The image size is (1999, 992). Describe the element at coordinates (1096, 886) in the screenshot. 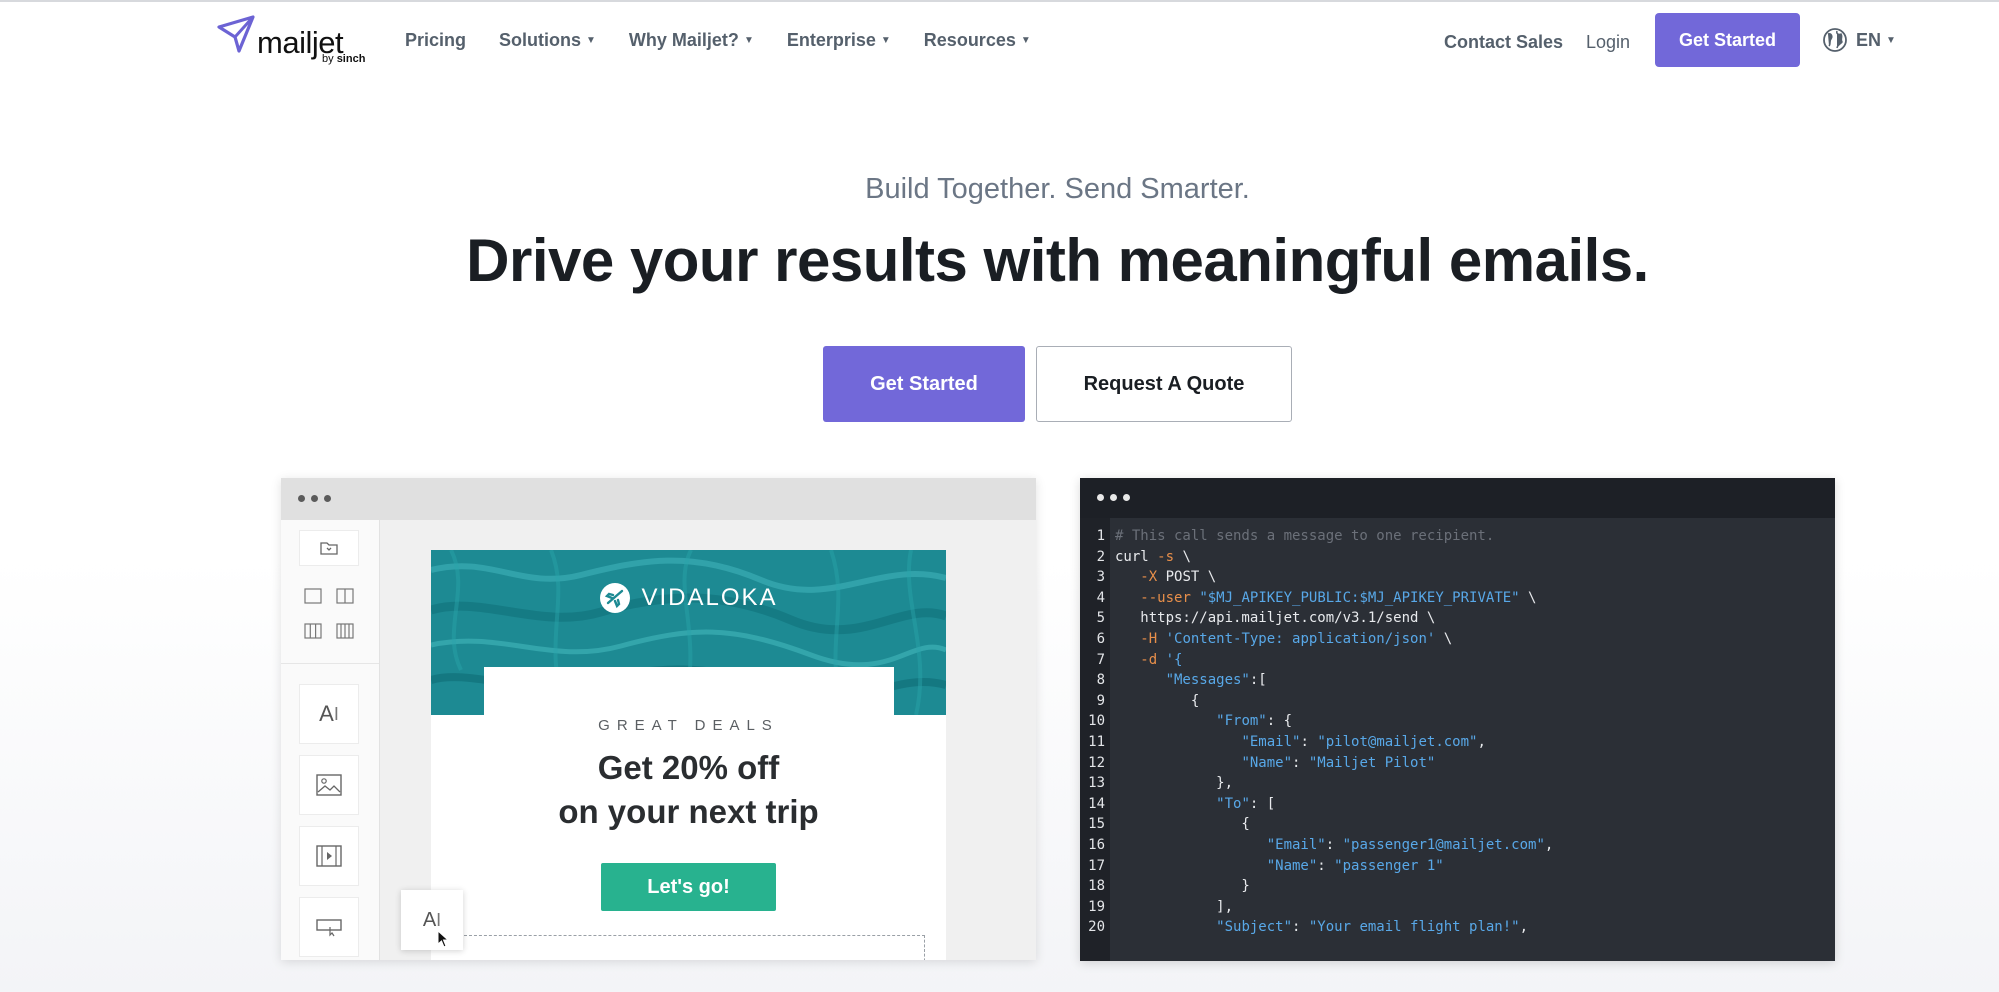

I see `line-number: 18` at that location.